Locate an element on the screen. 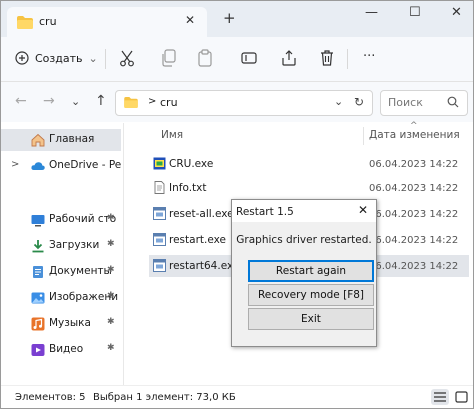 The height and width of the screenshot is (409, 474). column-divider is located at coordinates (363, 136).